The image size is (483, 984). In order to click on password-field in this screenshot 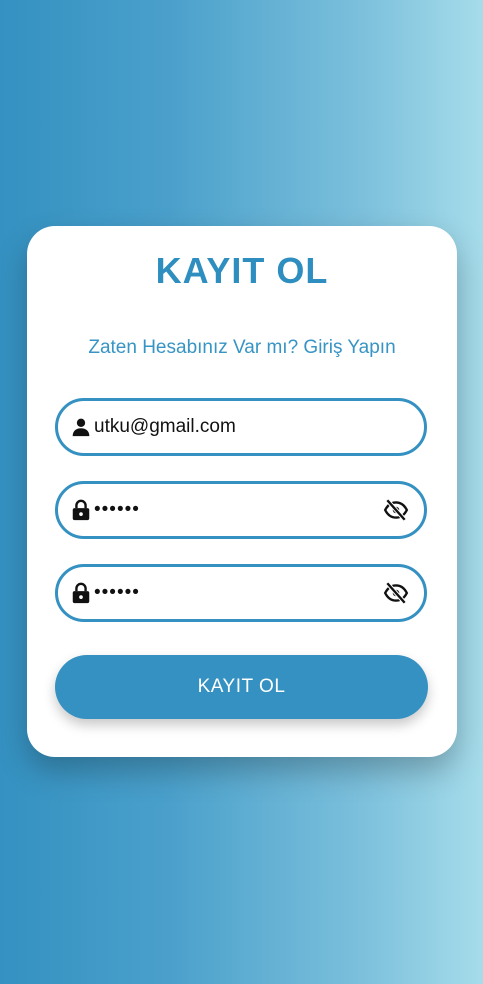, I will do `click(241, 510)`.